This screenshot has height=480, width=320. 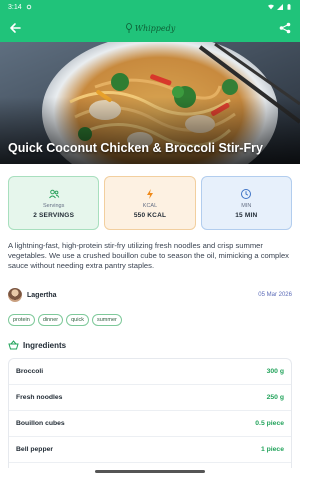 I want to click on tag-chip: dinner, so click(x=50, y=320).